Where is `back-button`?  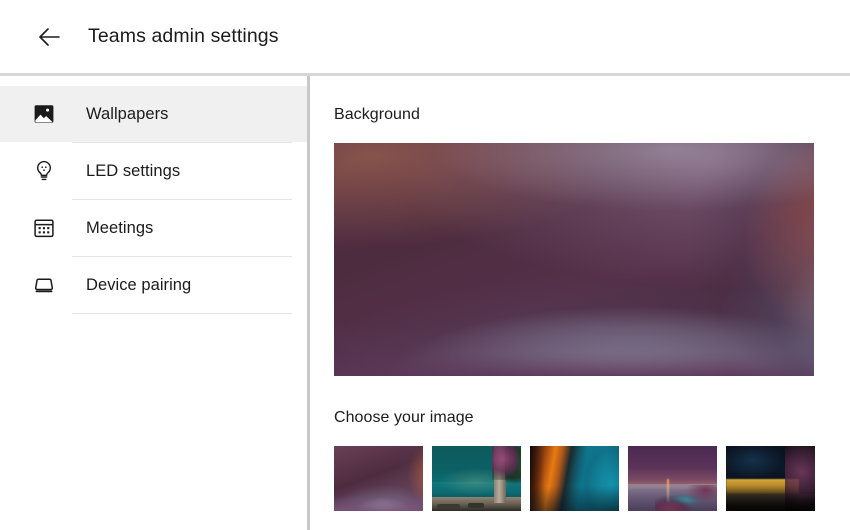 back-button is located at coordinates (50, 37).